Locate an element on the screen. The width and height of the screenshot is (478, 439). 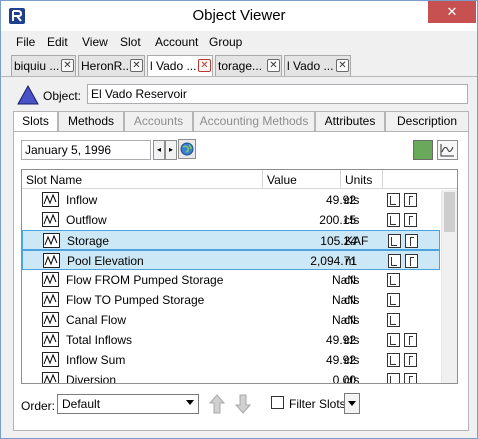
slot-name: Inflow is located at coordinates (82, 200).